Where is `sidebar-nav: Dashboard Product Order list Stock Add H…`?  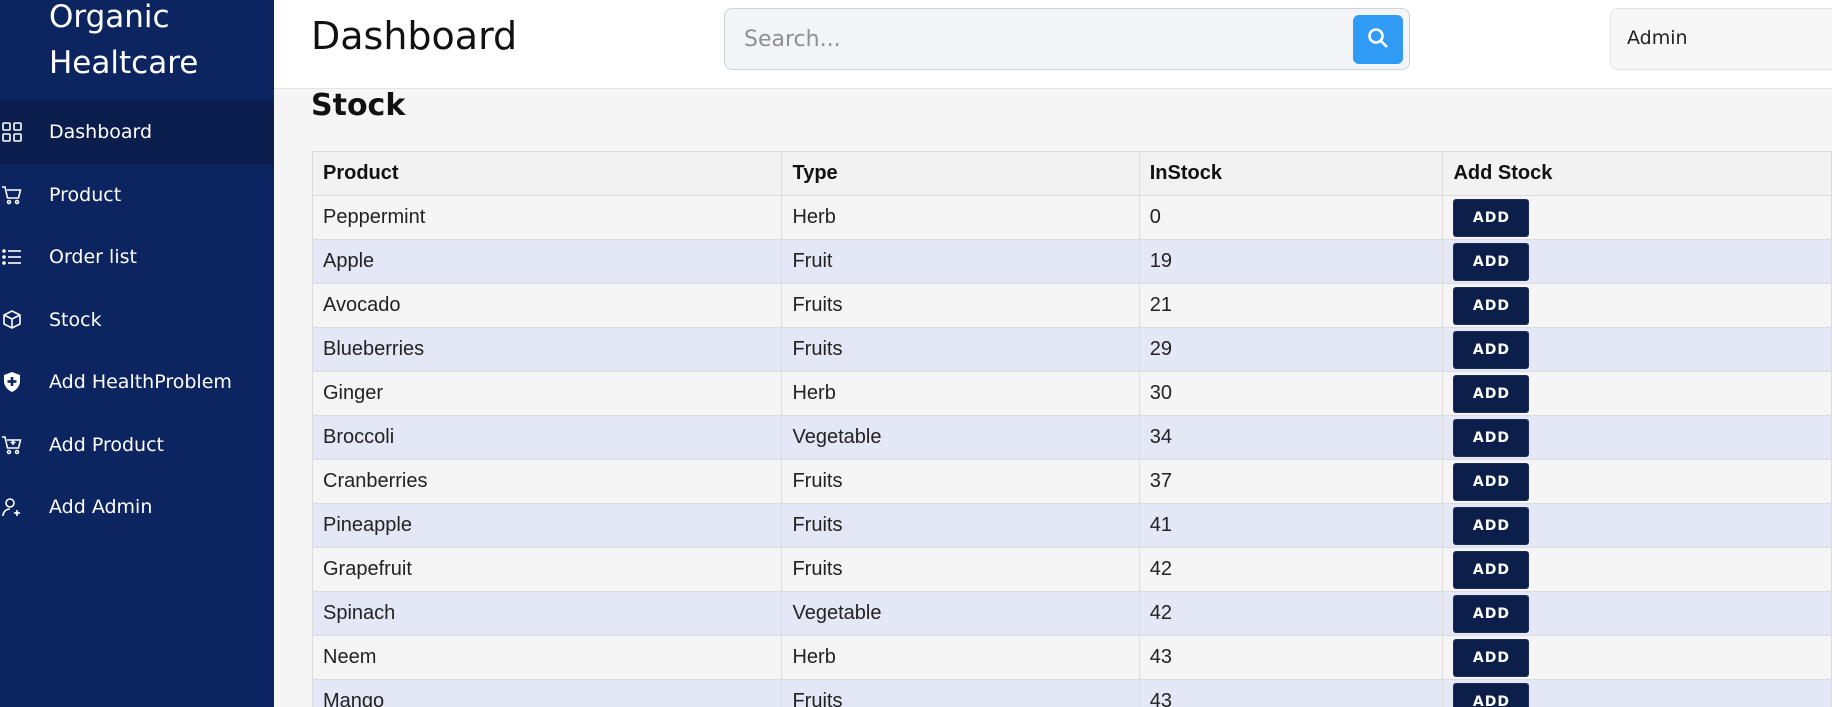
sidebar-nav: Dashboard Product Order list Stock Add H… is located at coordinates (137, 320).